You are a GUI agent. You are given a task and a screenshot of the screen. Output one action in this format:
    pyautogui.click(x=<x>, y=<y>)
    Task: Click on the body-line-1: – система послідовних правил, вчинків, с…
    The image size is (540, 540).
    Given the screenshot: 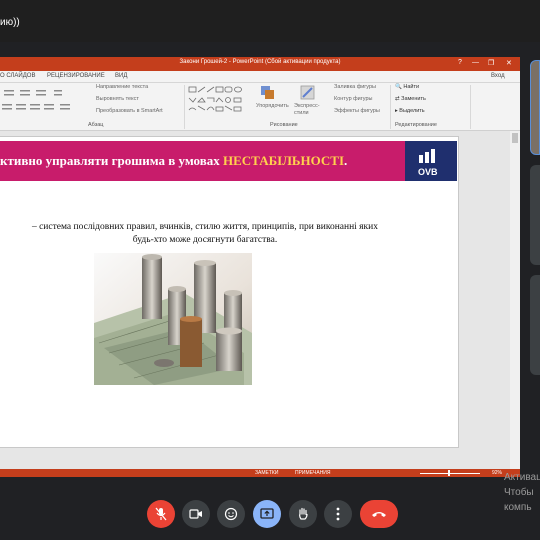 What is the action you would take?
    pyautogui.click(x=205, y=227)
    